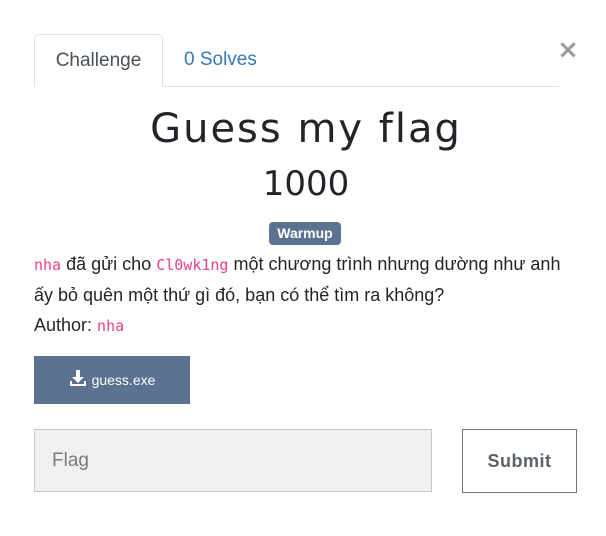 This screenshot has height=536, width=606. I want to click on description-text: đã gửi cho, so click(109, 264).